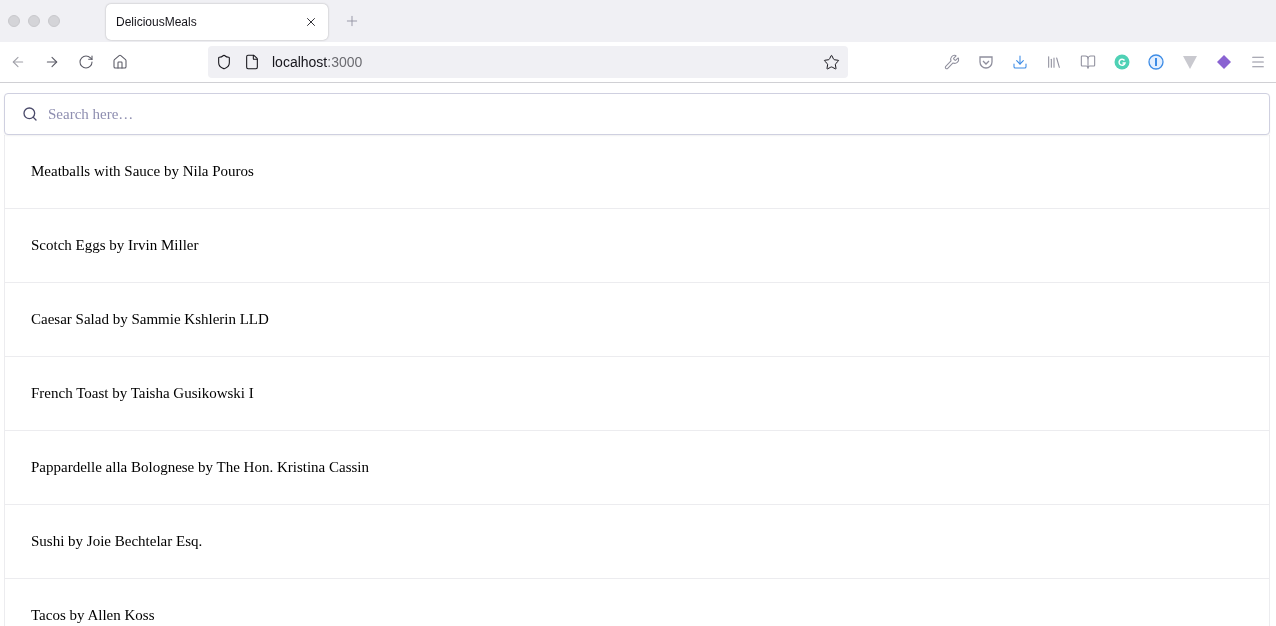 The width and height of the screenshot is (1276, 626). I want to click on recipe-list-item: Pappardelle alla Bolognese by The Hon. Kristina Cassin, so click(637, 468).